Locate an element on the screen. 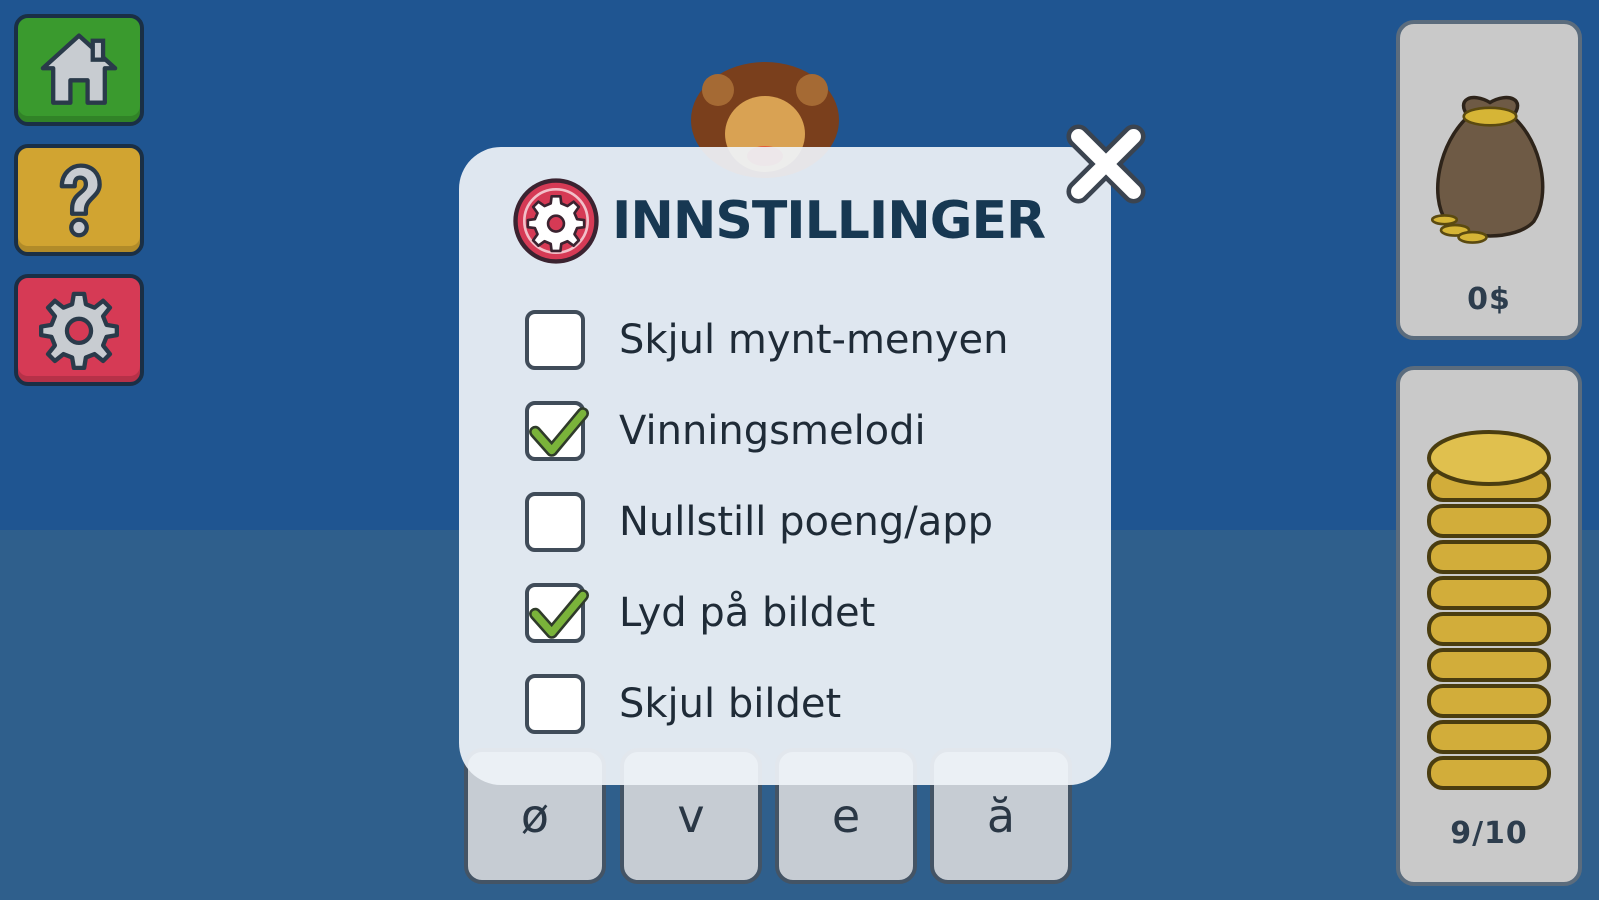 The width and height of the screenshot is (1599, 900). option-winning-melody: Vinningsmelodi is located at coordinates (725, 431).